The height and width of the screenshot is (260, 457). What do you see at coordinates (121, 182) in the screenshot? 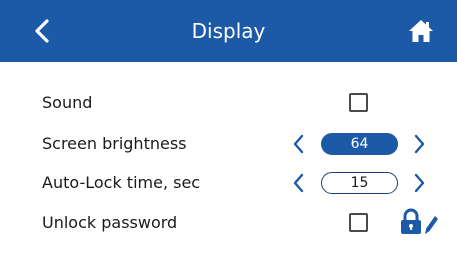
I see `auto-lock-label: Auto-Lock time, sec` at bounding box center [121, 182].